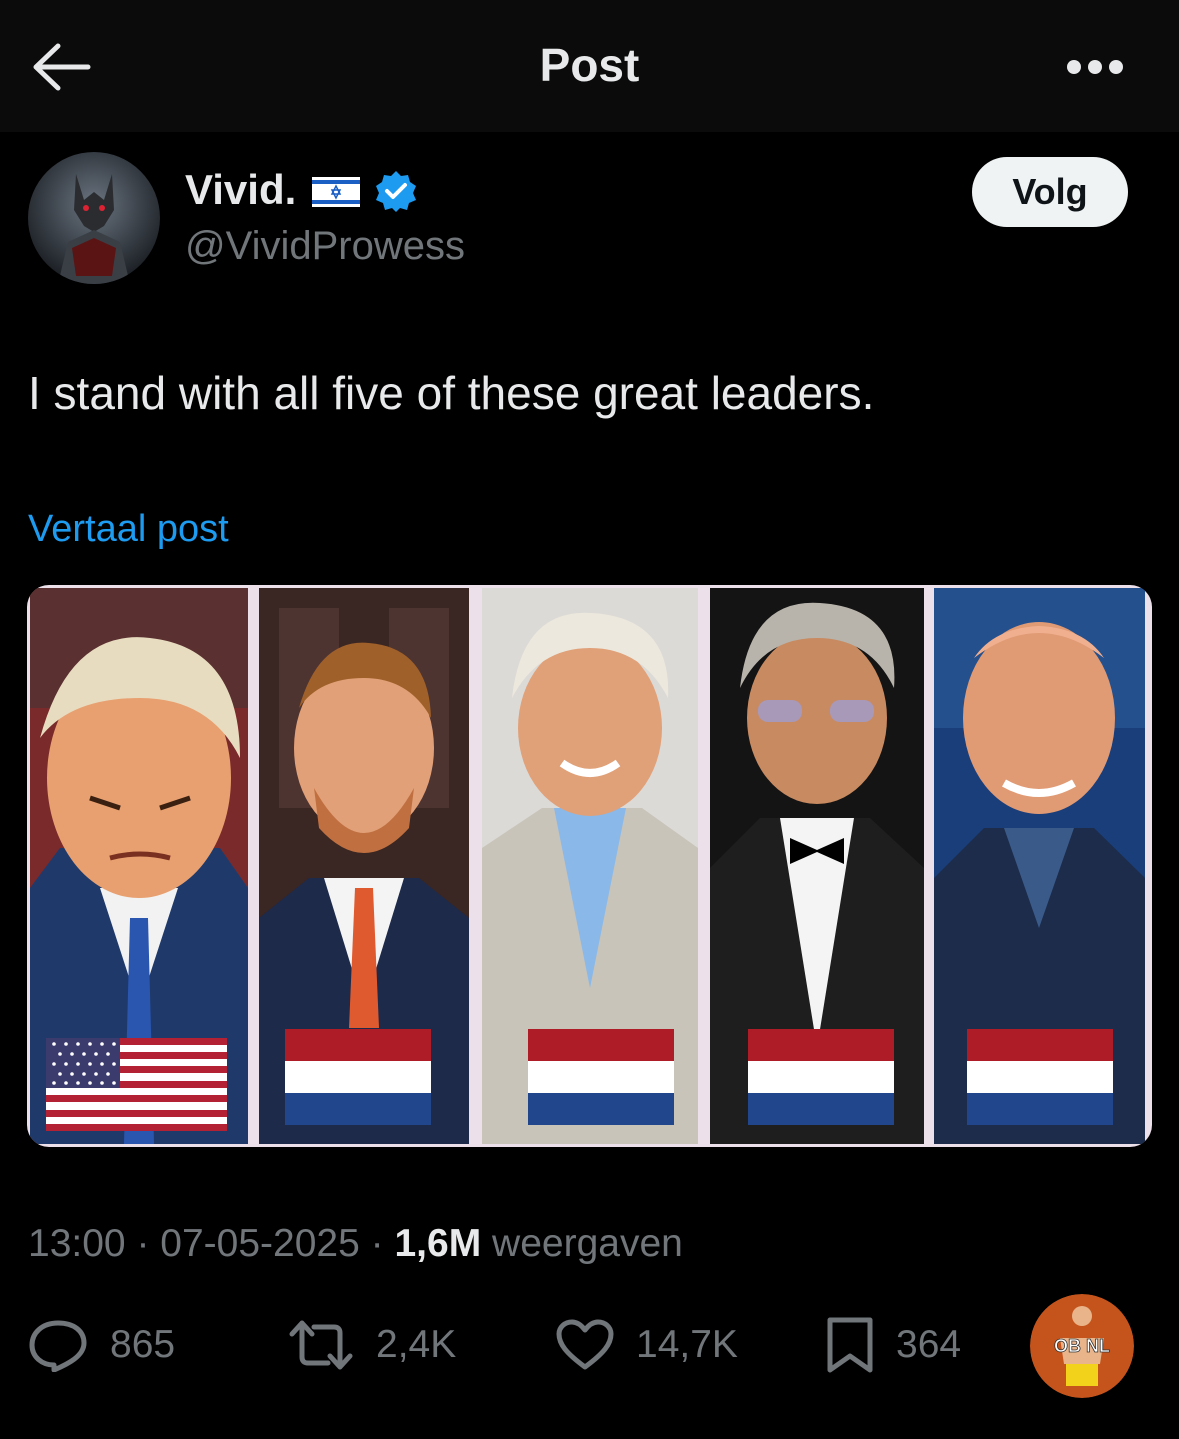  I want to click on post-date: 07-05-2025, so click(260, 1243).